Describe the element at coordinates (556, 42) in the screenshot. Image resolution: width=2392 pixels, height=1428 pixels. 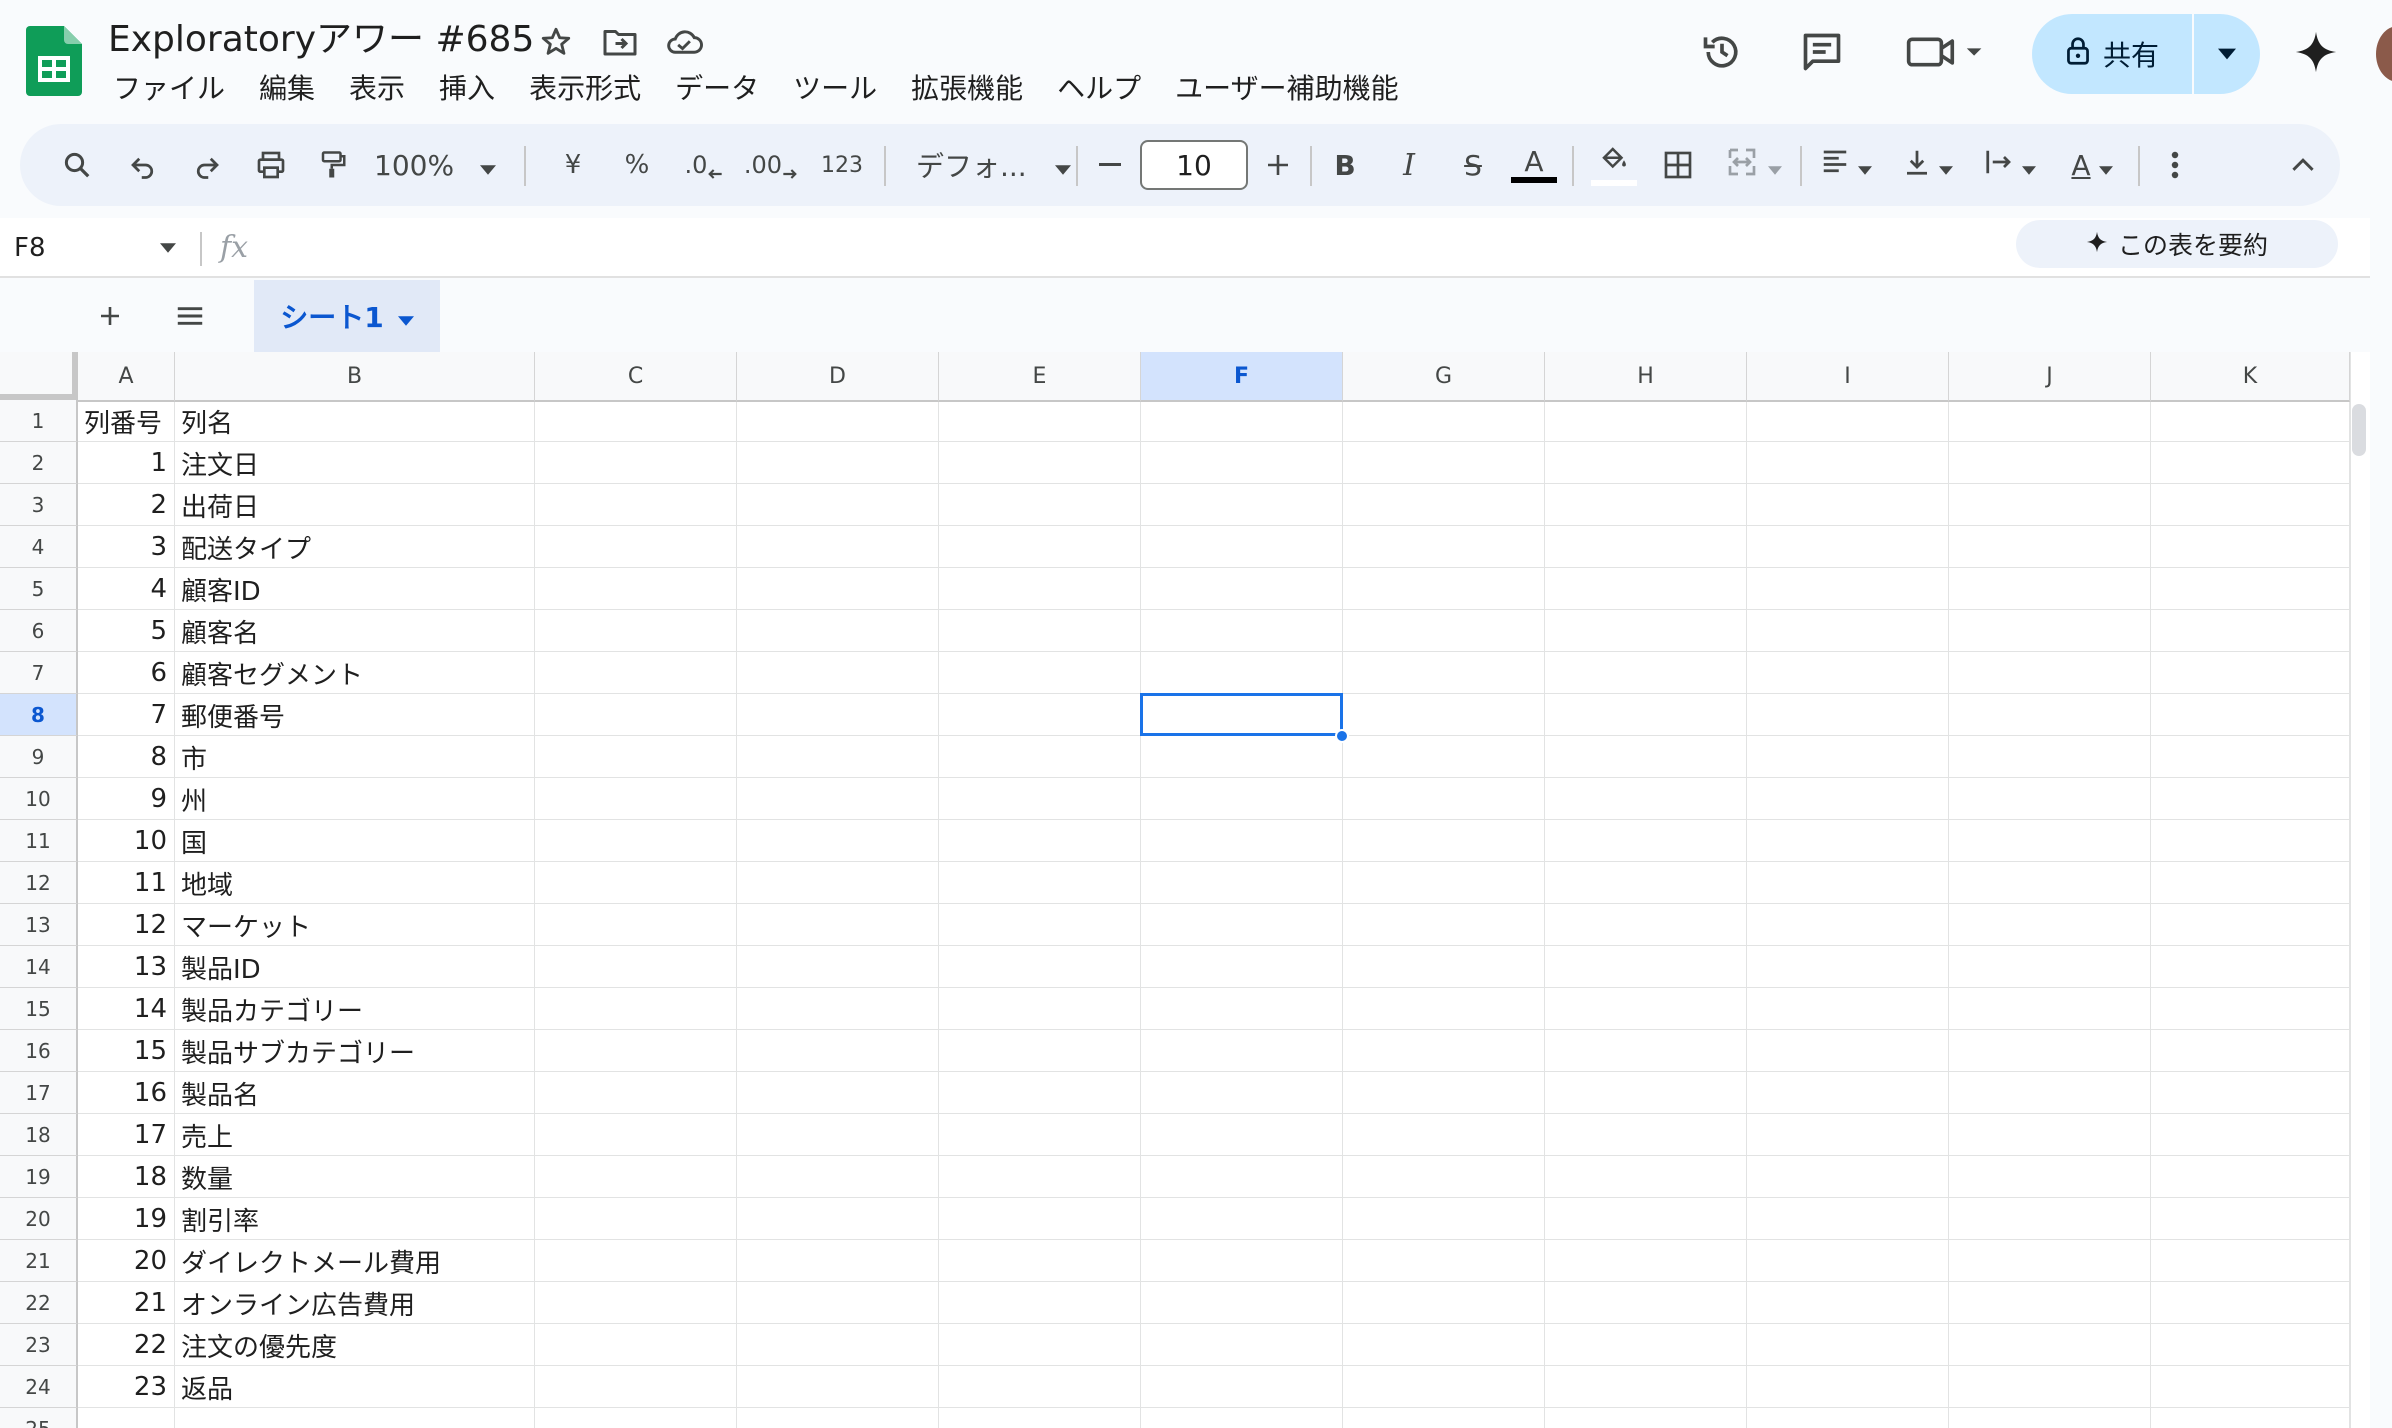
I see `star-icon` at that location.